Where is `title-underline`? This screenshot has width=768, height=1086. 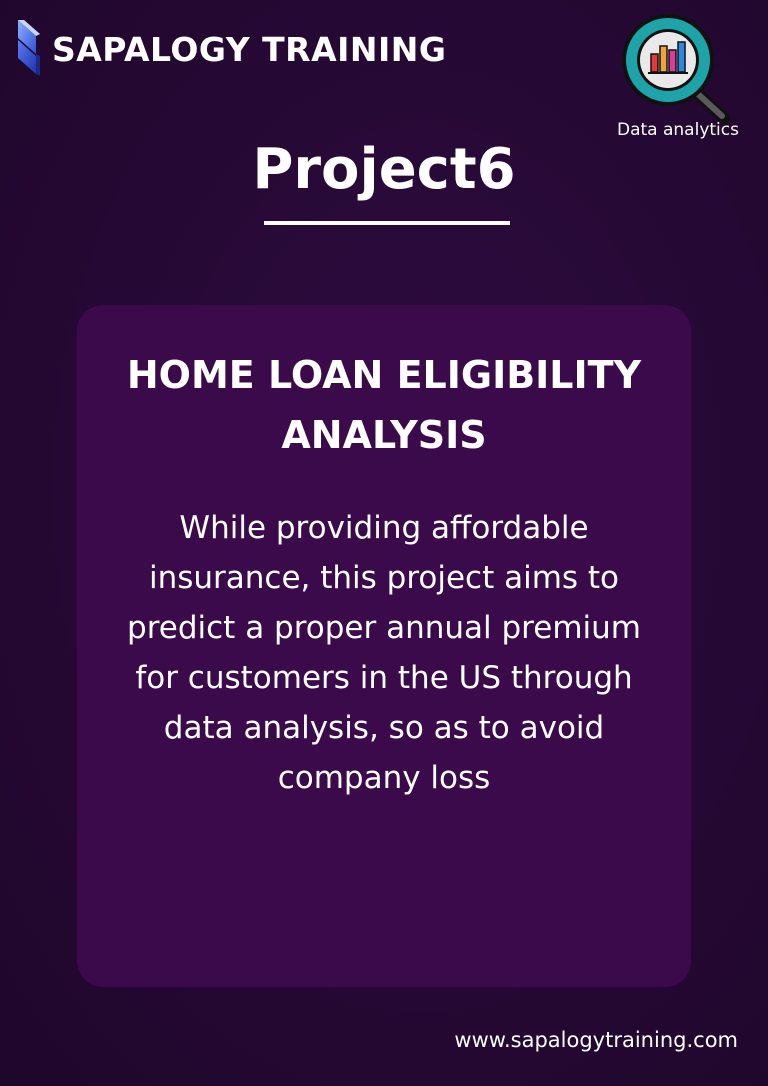
title-underline is located at coordinates (387, 223).